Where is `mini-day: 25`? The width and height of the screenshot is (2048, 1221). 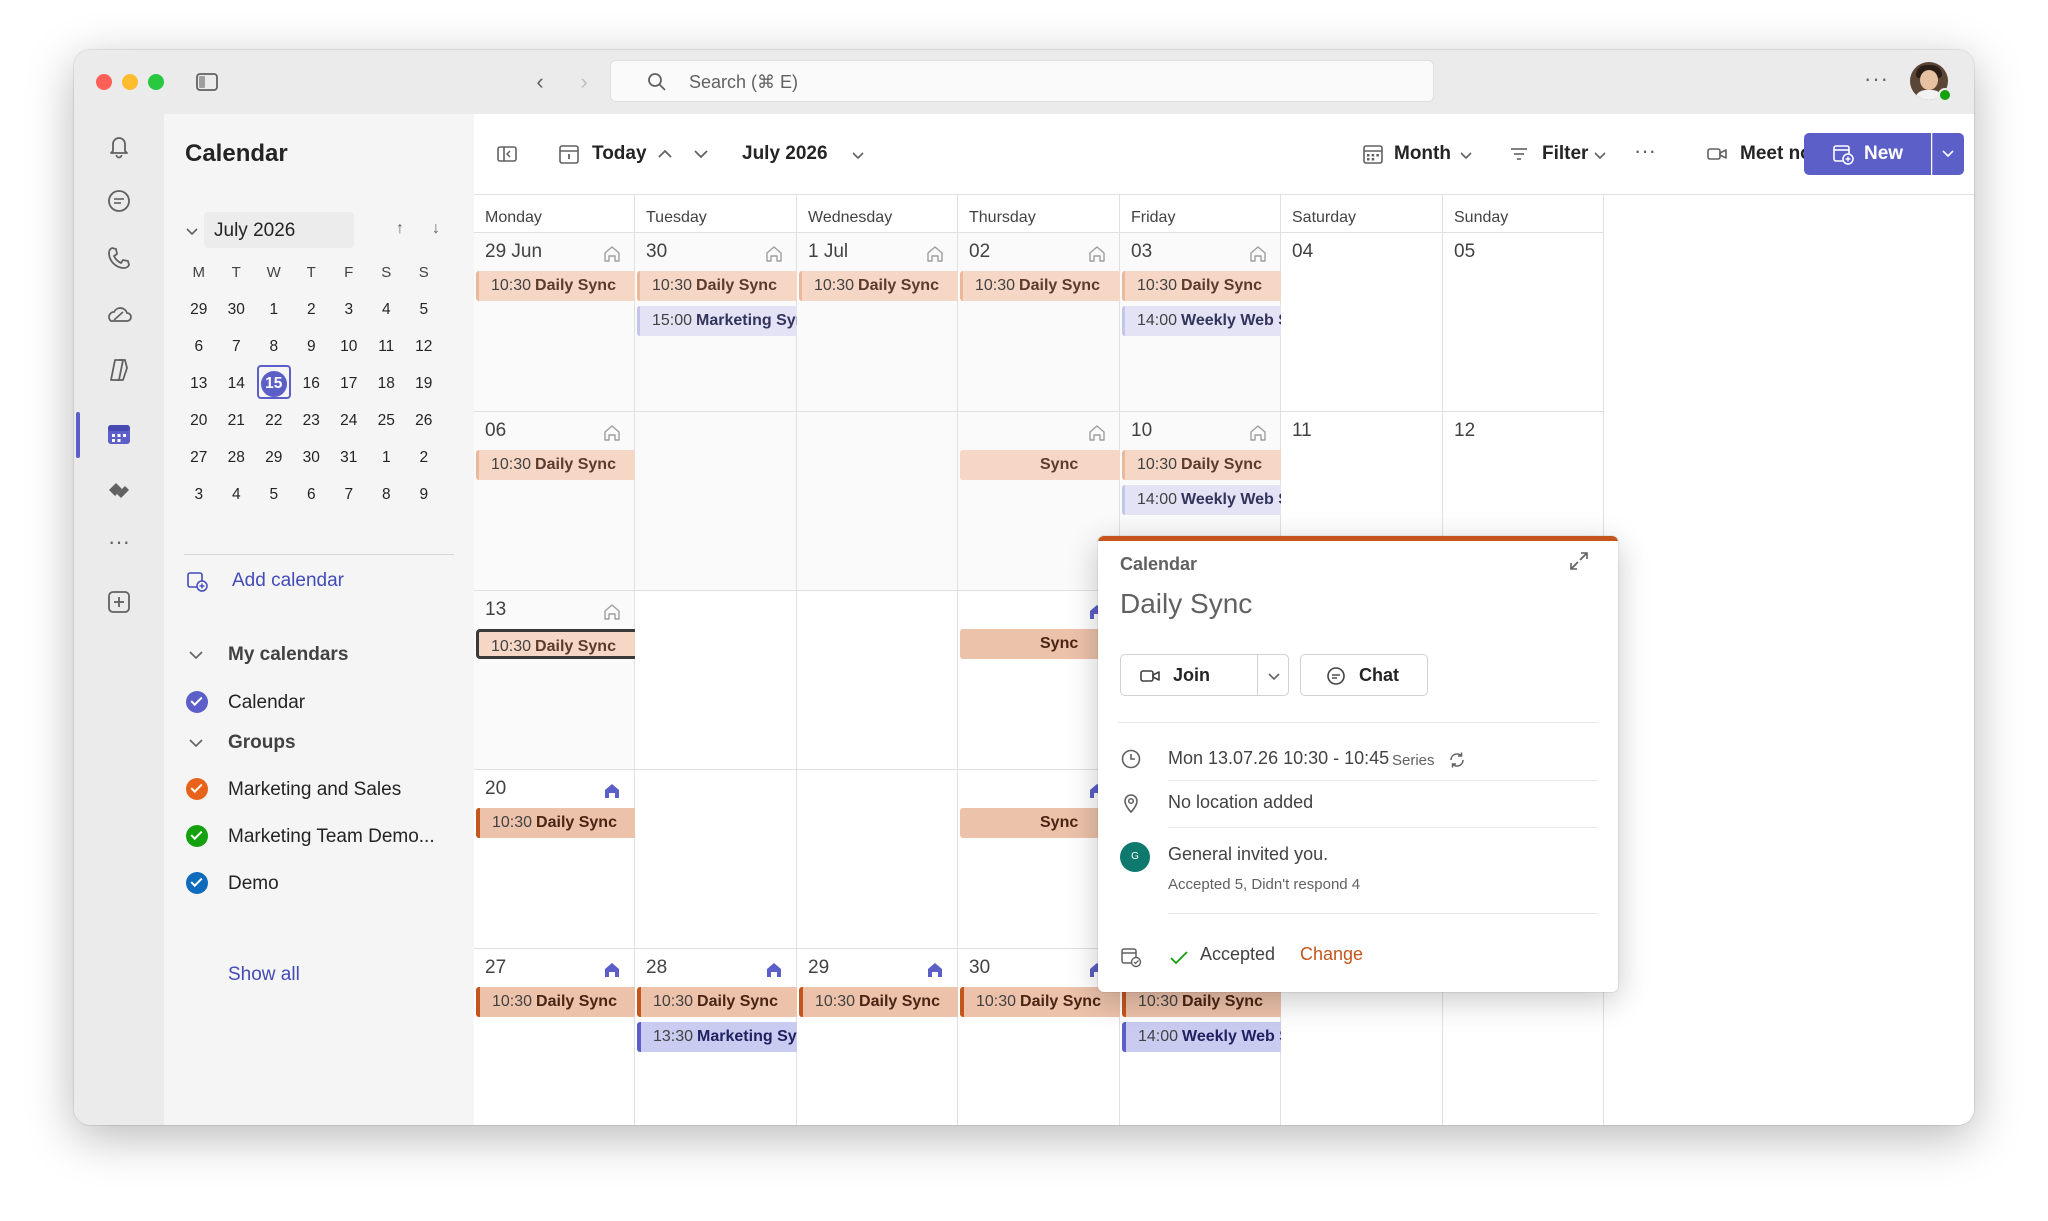 mini-day: 25 is located at coordinates (387, 421).